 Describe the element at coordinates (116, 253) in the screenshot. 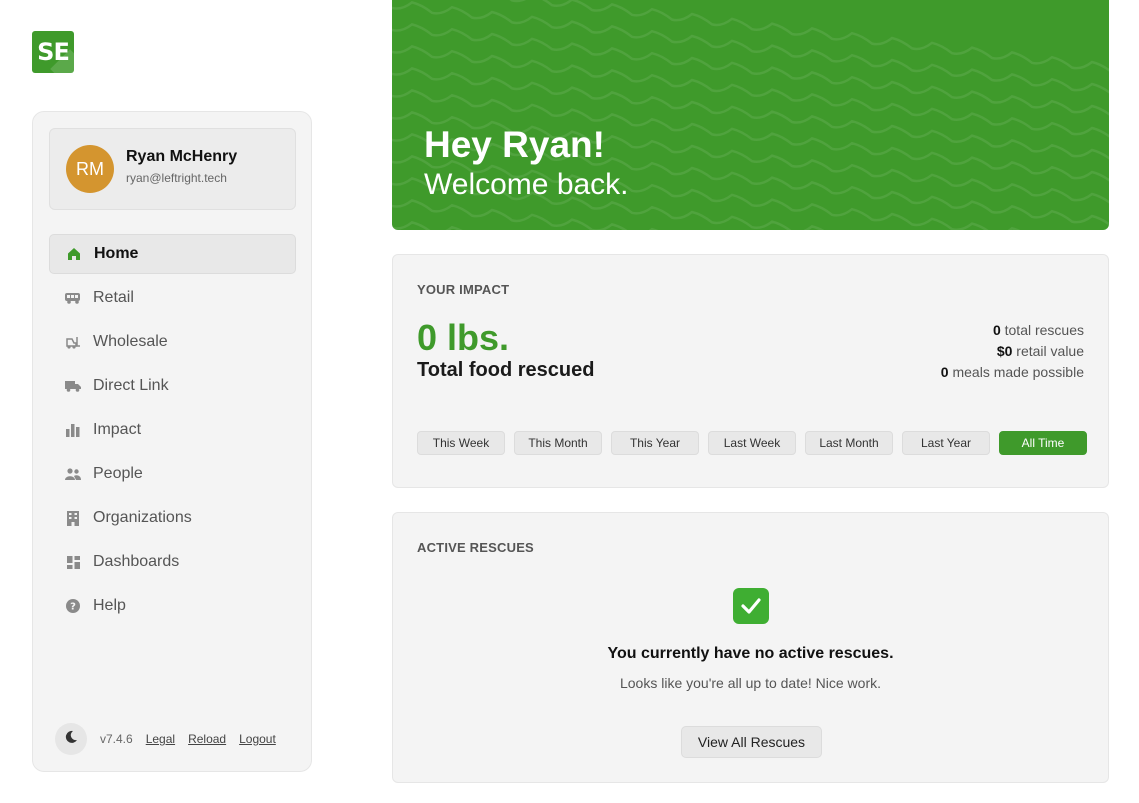

I see `sidebar-item-label: Home` at that location.